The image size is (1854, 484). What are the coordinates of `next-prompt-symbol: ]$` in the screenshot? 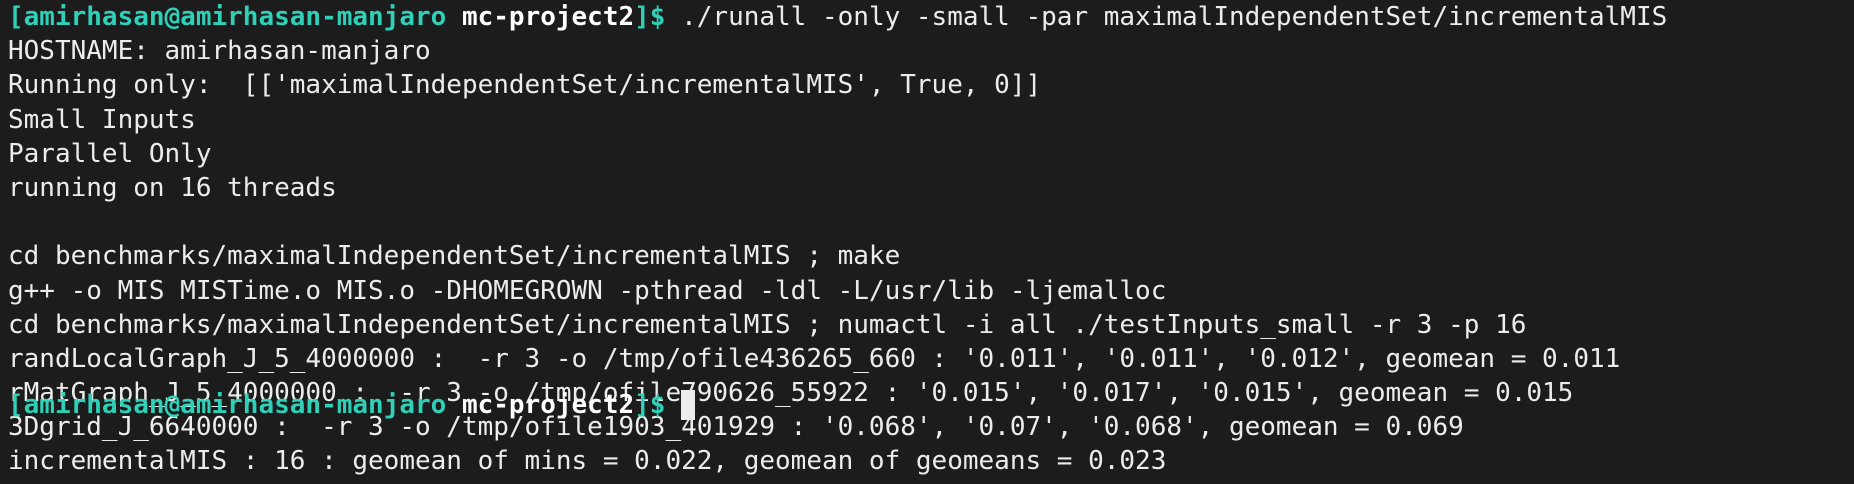 It's located at (658, 405).